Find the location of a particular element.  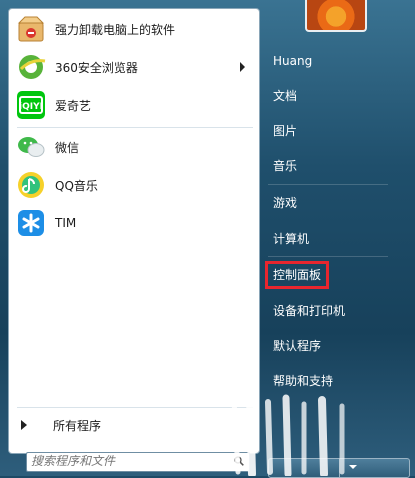

user-name-link: Huang is located at coordinates (292, 61).